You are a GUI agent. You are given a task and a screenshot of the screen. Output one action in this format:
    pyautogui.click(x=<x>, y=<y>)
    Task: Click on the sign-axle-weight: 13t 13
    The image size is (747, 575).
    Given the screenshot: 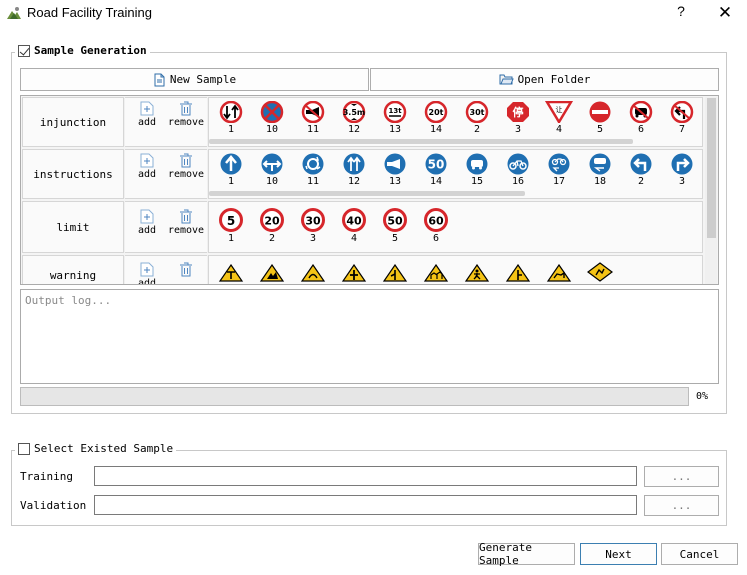 What is the action you would take?
    pyautogui.click(x=395, y=118)
    